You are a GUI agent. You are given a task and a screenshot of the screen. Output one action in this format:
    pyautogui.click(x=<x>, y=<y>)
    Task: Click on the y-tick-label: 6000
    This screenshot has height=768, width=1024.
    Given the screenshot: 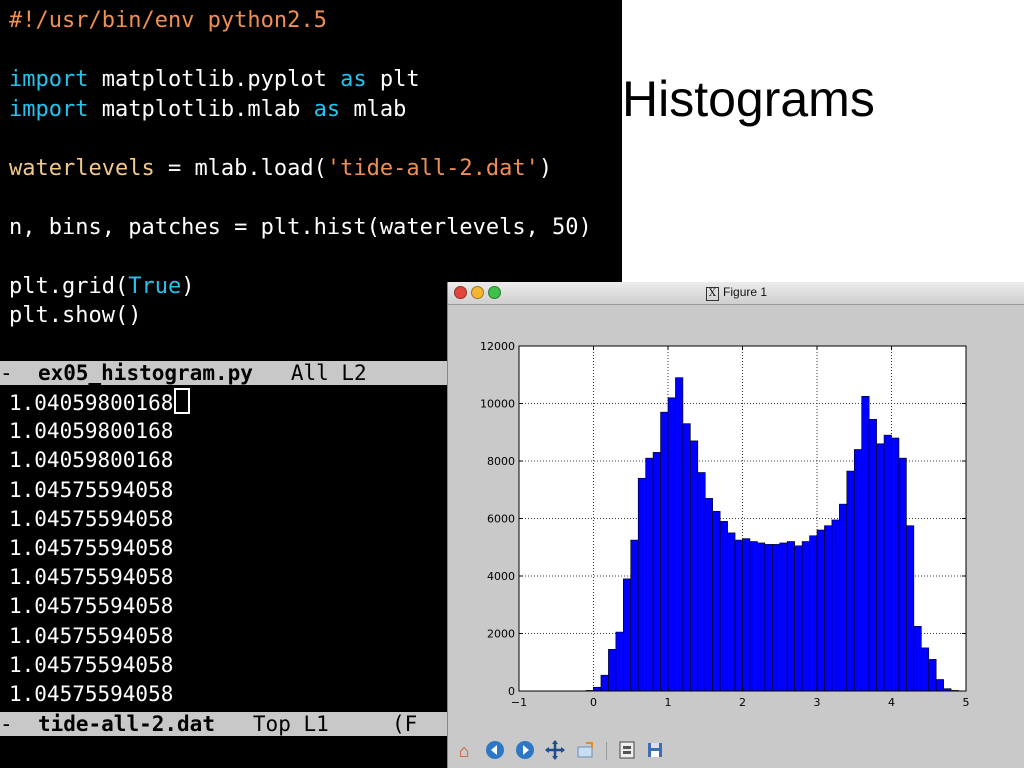 What is the action you would take?
    pyautogui.click(x=501, y=519)
    